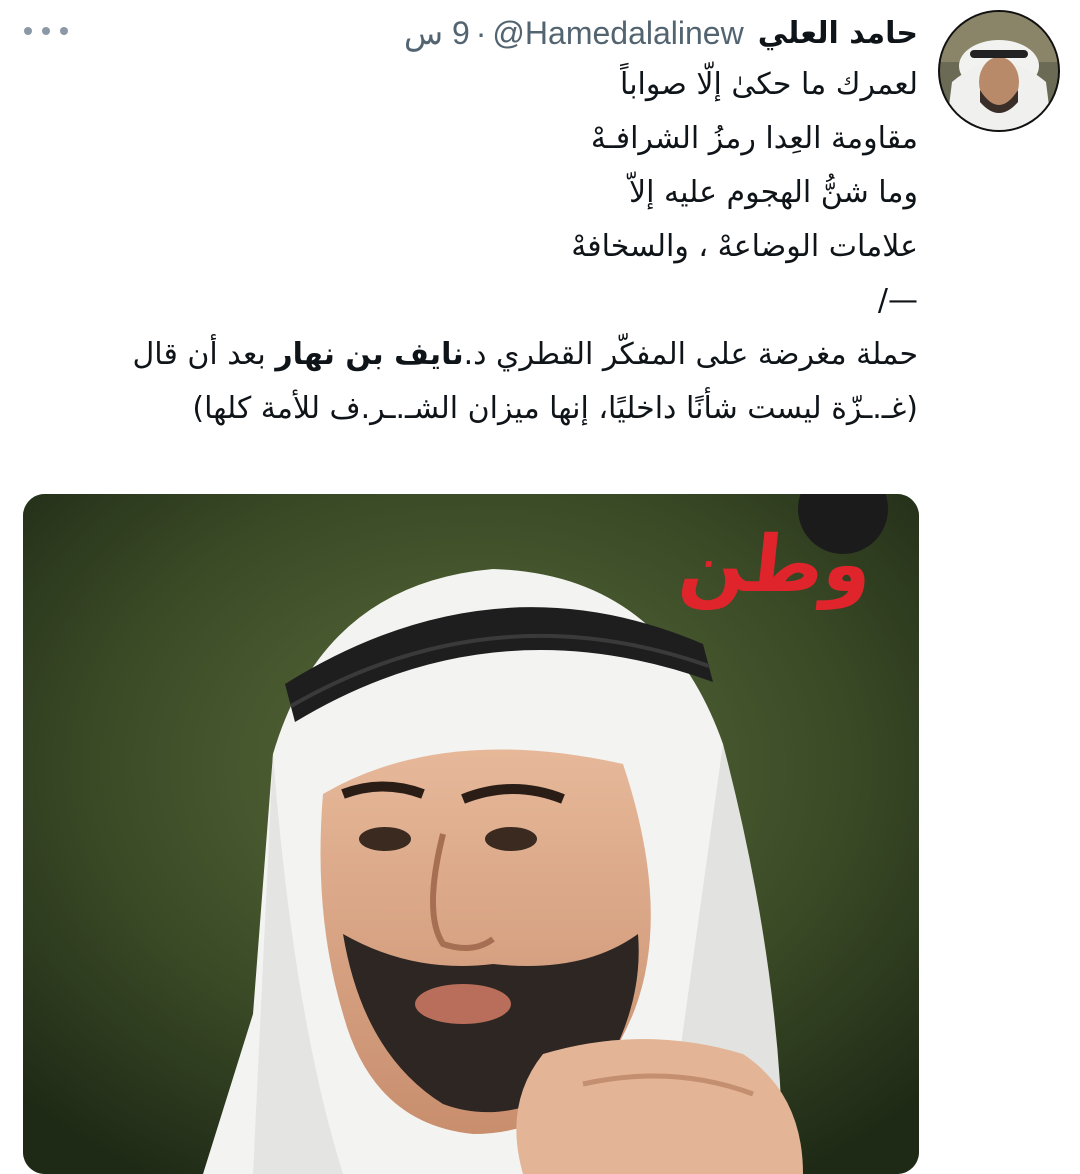 The height and width of the screenshot is (1174, 1080). I want to click on more-options-icon, so click(46, 31).